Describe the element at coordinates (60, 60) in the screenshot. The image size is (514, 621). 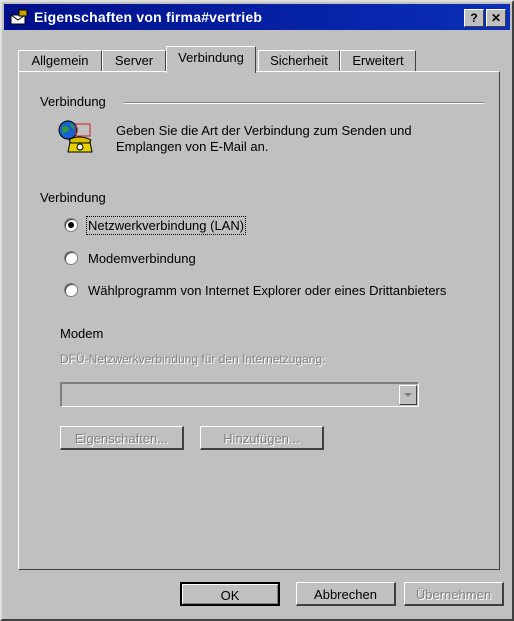
I see `tab-allgemein: Allgemein` at that location.